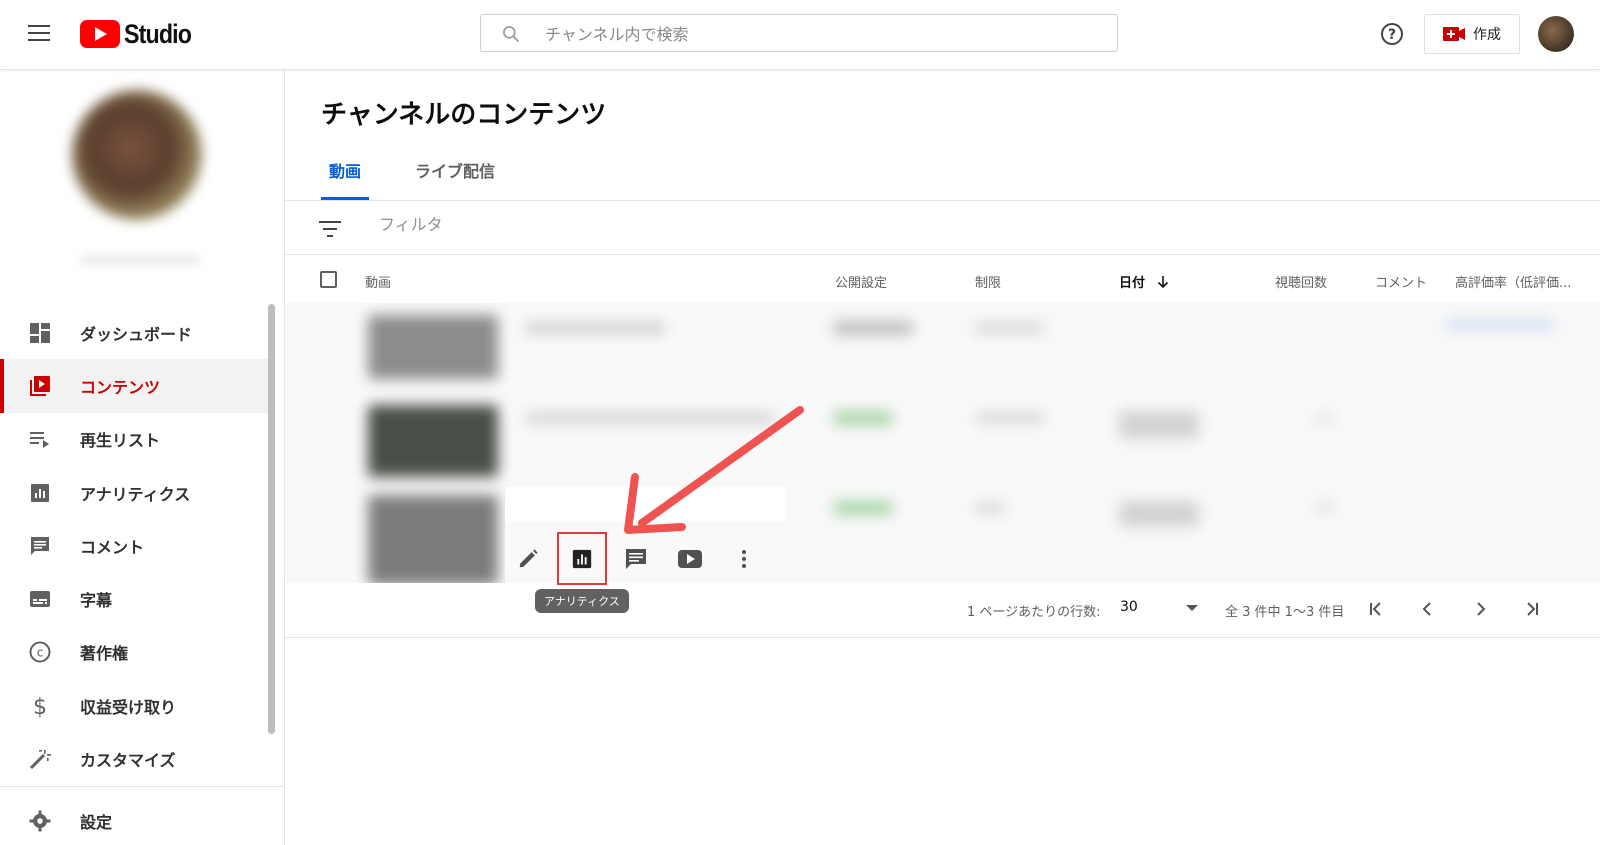 Image resolution: width=1600 pixels, height=845 pixels. What do you see at coordinates (378, 283) in the screenshot?
I see `column-video: 動画` at bounding box center [378, 283].